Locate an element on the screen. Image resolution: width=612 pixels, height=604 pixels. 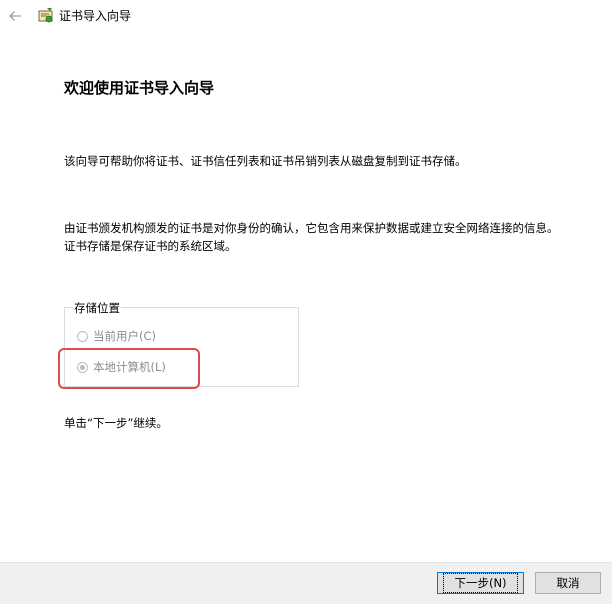
back-arrow-icon is located at coordinates (15, 16).